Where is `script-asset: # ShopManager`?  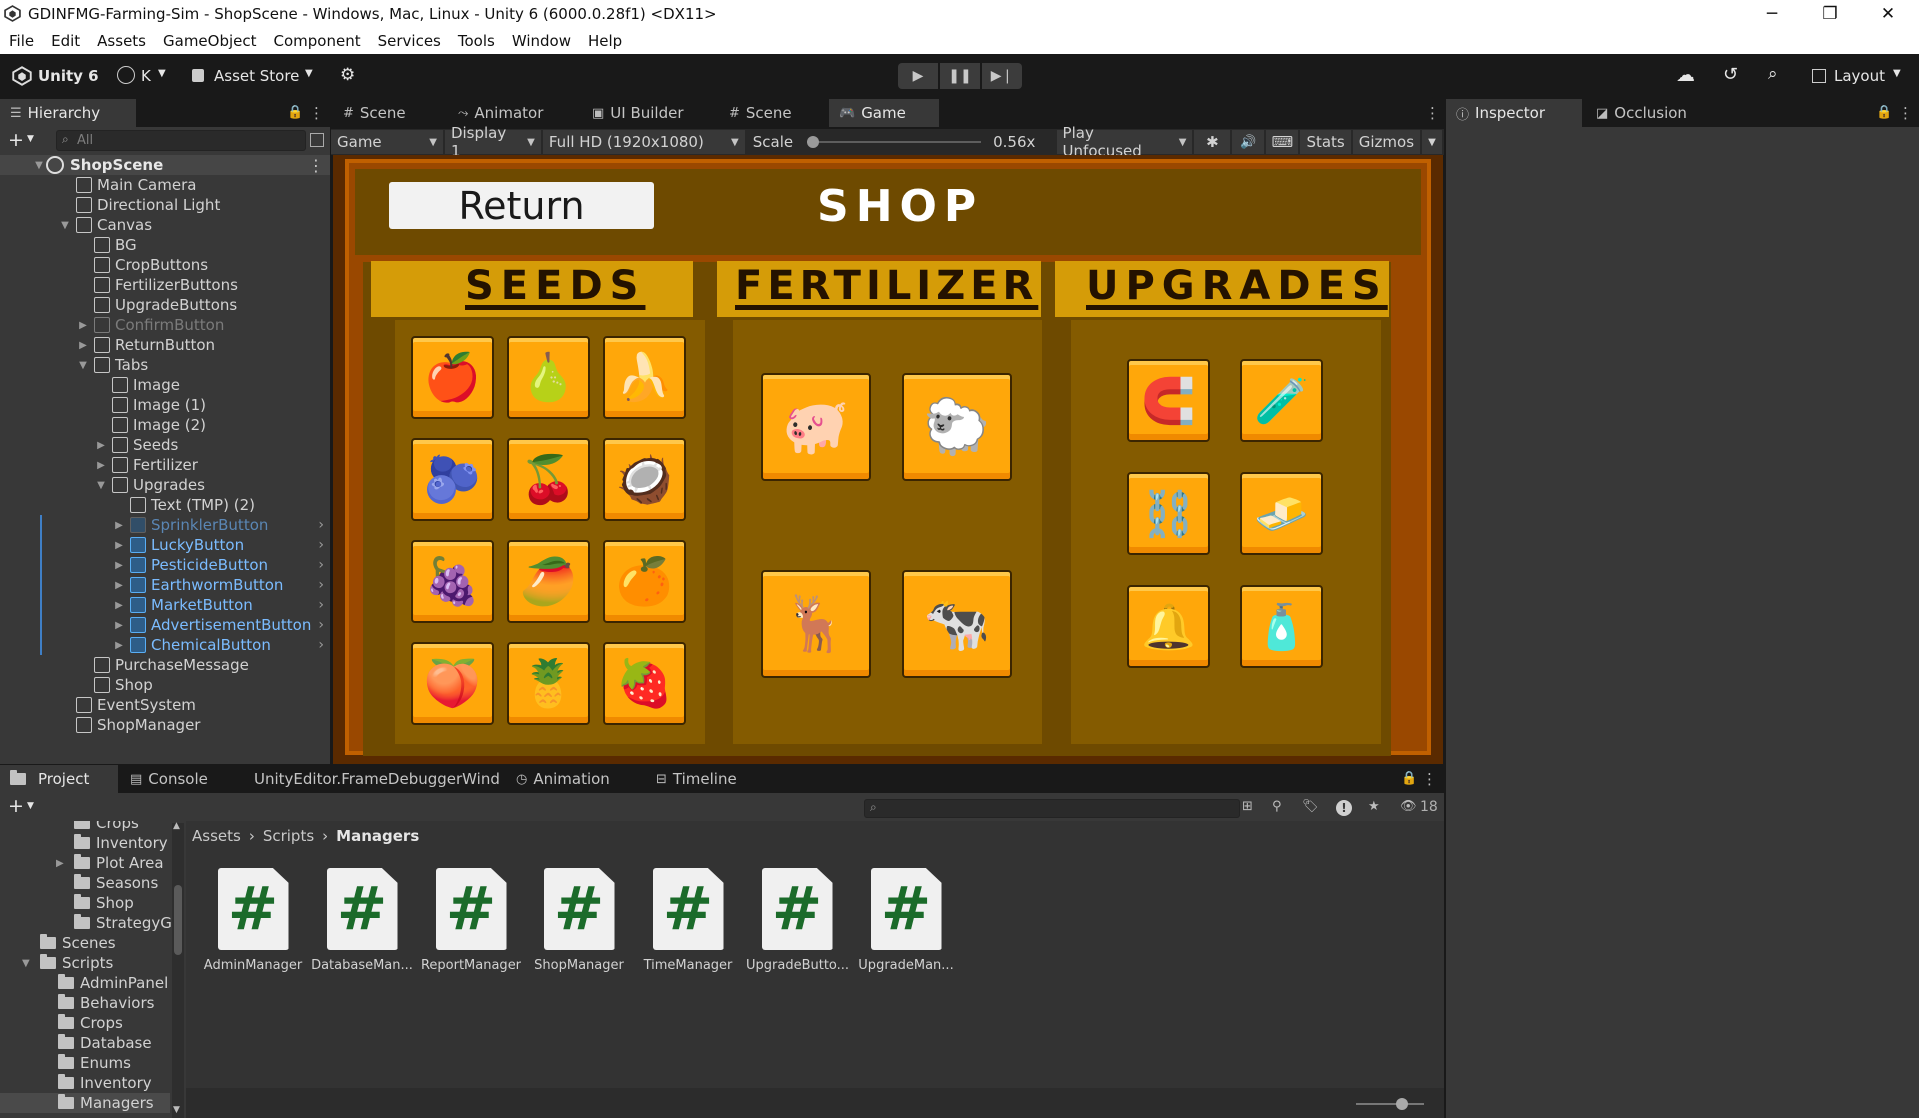 script-asset: # ShopManager is located at coordinates (579, 920).